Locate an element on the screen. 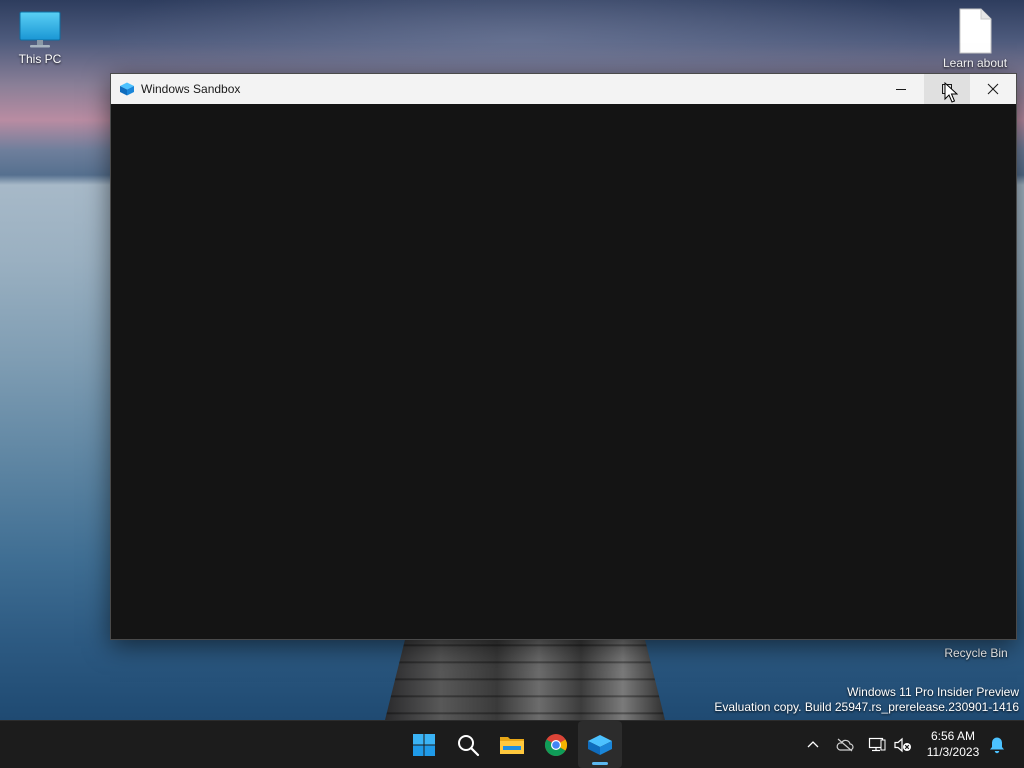 The height and width of the screenshot is (768, 1024). desktop-icon-this-pc: This PC is located at coordinates (40, 38).